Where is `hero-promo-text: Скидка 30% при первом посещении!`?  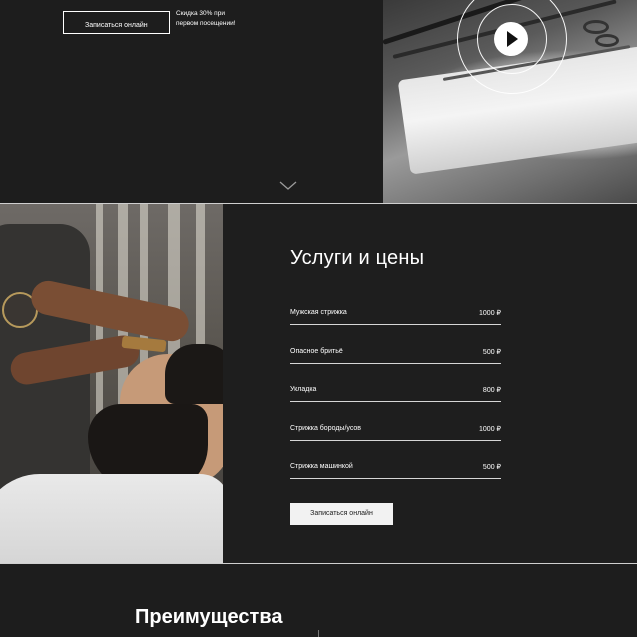 hero-promo-text: Скидка 30% при первом посещении! is located at coordinates (206, 18).